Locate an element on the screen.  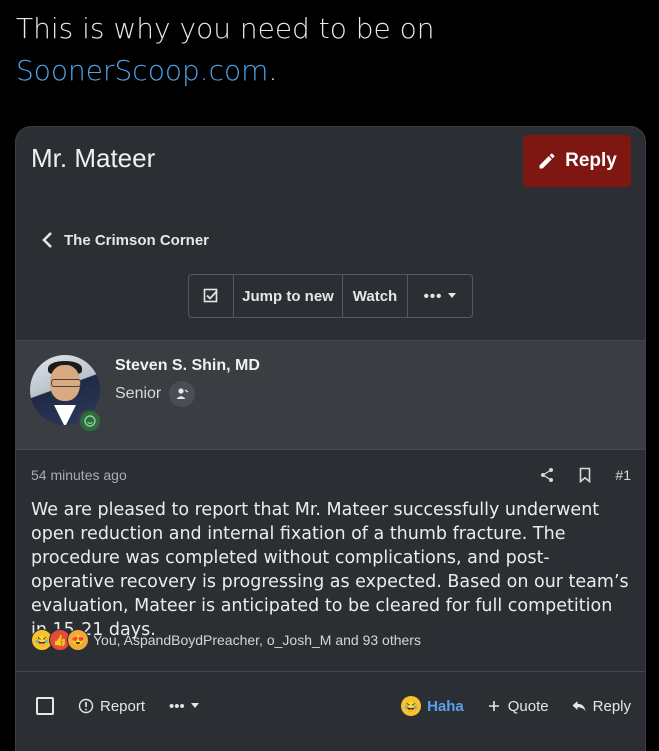
watch-button: Watch is located at coordinates (375, 296).